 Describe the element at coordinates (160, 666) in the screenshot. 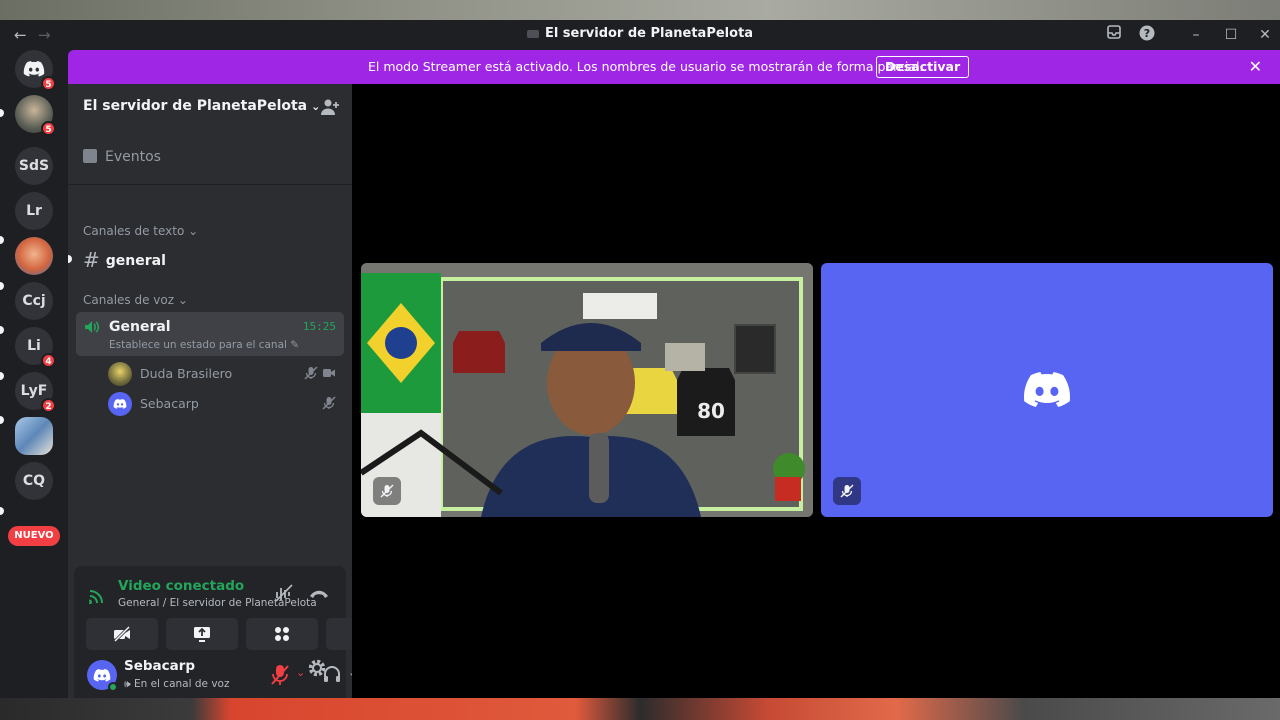

I see `username: Sebacarp` at that location.